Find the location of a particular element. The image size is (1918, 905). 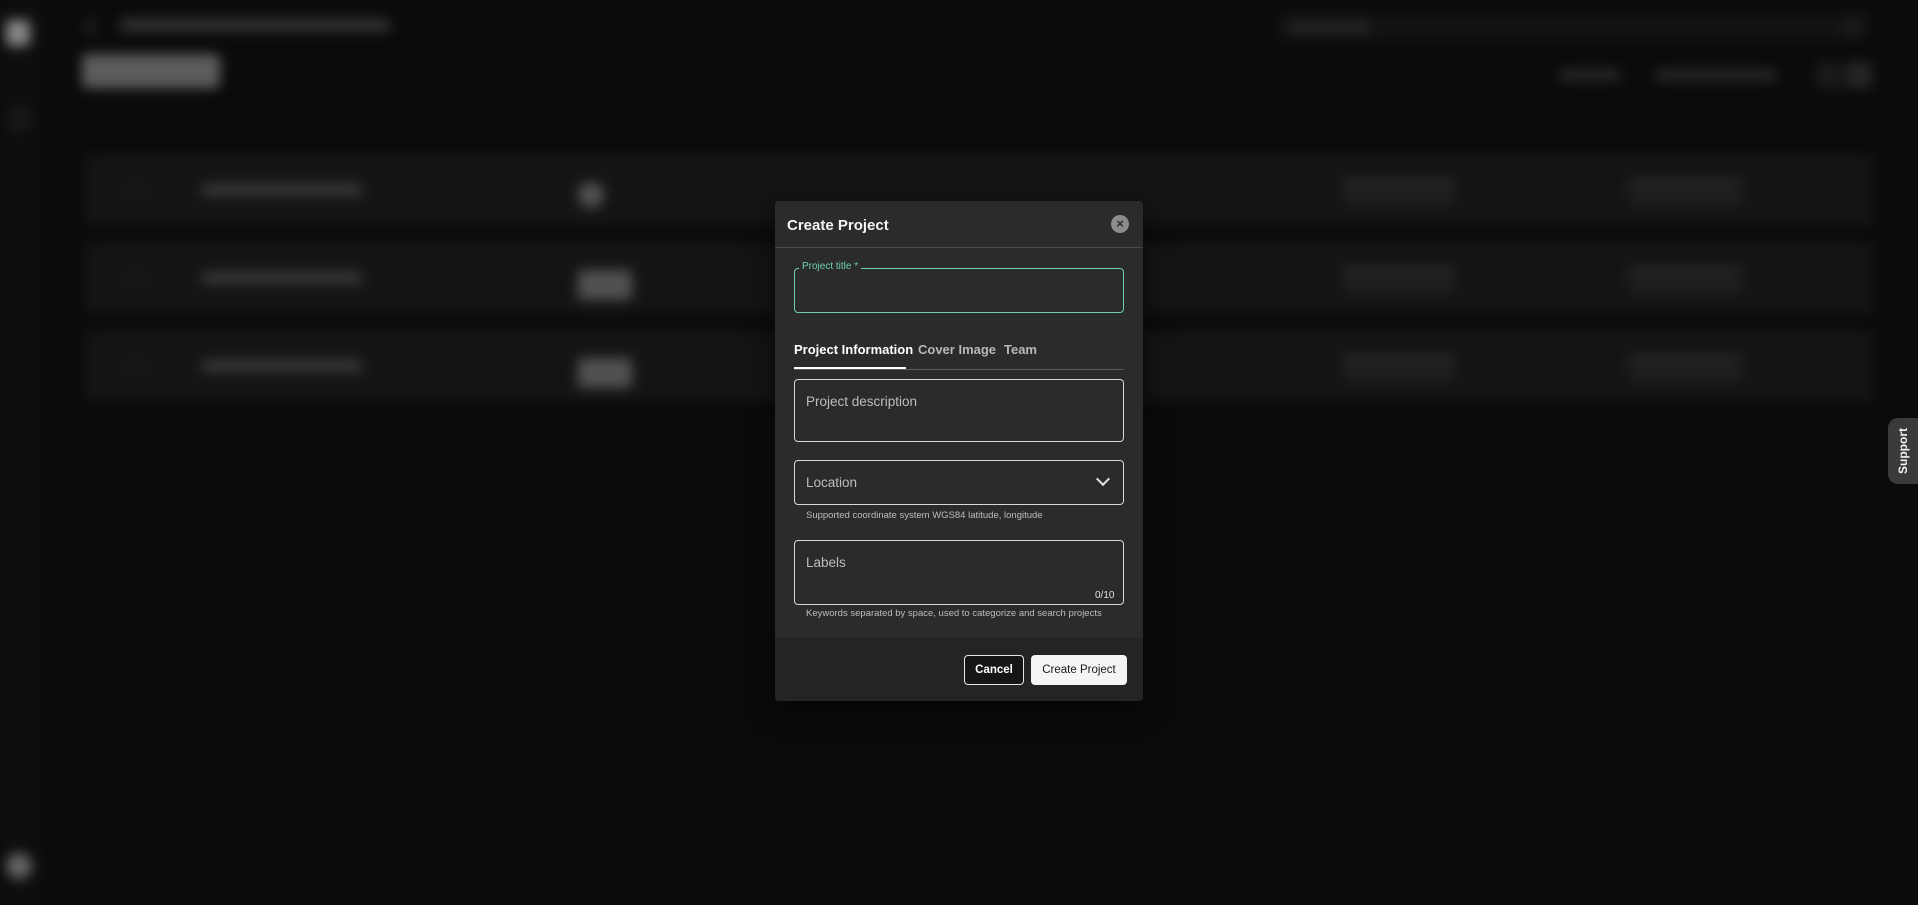

support-tab: Support is located at coordinates (1903, 451).